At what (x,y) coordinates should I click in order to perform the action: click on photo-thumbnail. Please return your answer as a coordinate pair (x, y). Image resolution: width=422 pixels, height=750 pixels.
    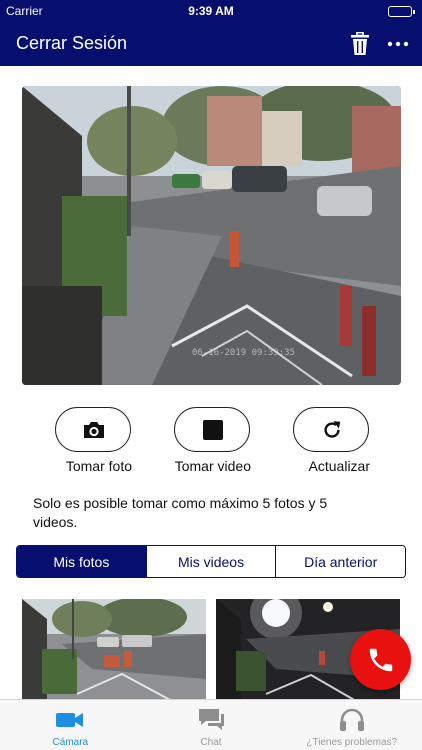
    Looking at the image, I should click on (114, 650).